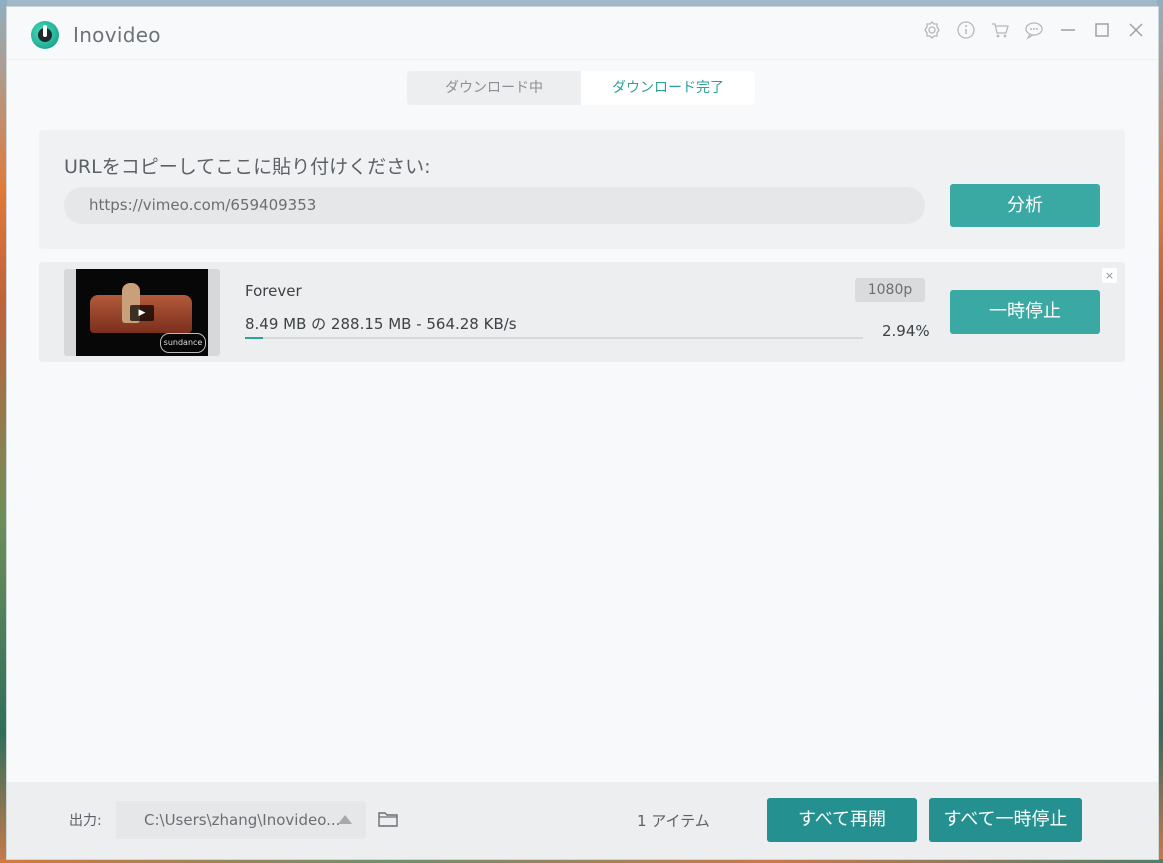 This screenshot has width=1163, height=863. I want to click on video-title: Forever, so click(273, 291).